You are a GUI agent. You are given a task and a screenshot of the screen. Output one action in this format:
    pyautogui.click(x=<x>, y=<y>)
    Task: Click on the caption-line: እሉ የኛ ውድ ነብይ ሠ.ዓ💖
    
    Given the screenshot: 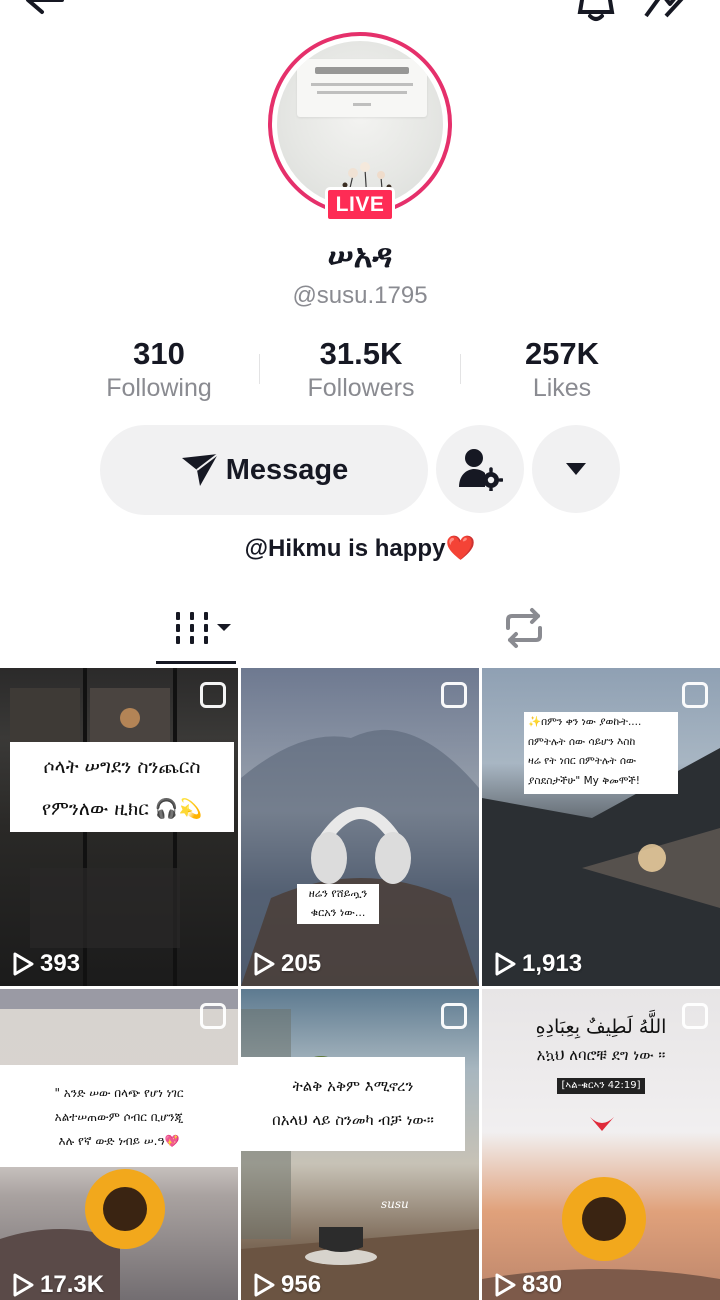 What is the action you would take?
    pyautogui.click(x=119, y=1141)
    